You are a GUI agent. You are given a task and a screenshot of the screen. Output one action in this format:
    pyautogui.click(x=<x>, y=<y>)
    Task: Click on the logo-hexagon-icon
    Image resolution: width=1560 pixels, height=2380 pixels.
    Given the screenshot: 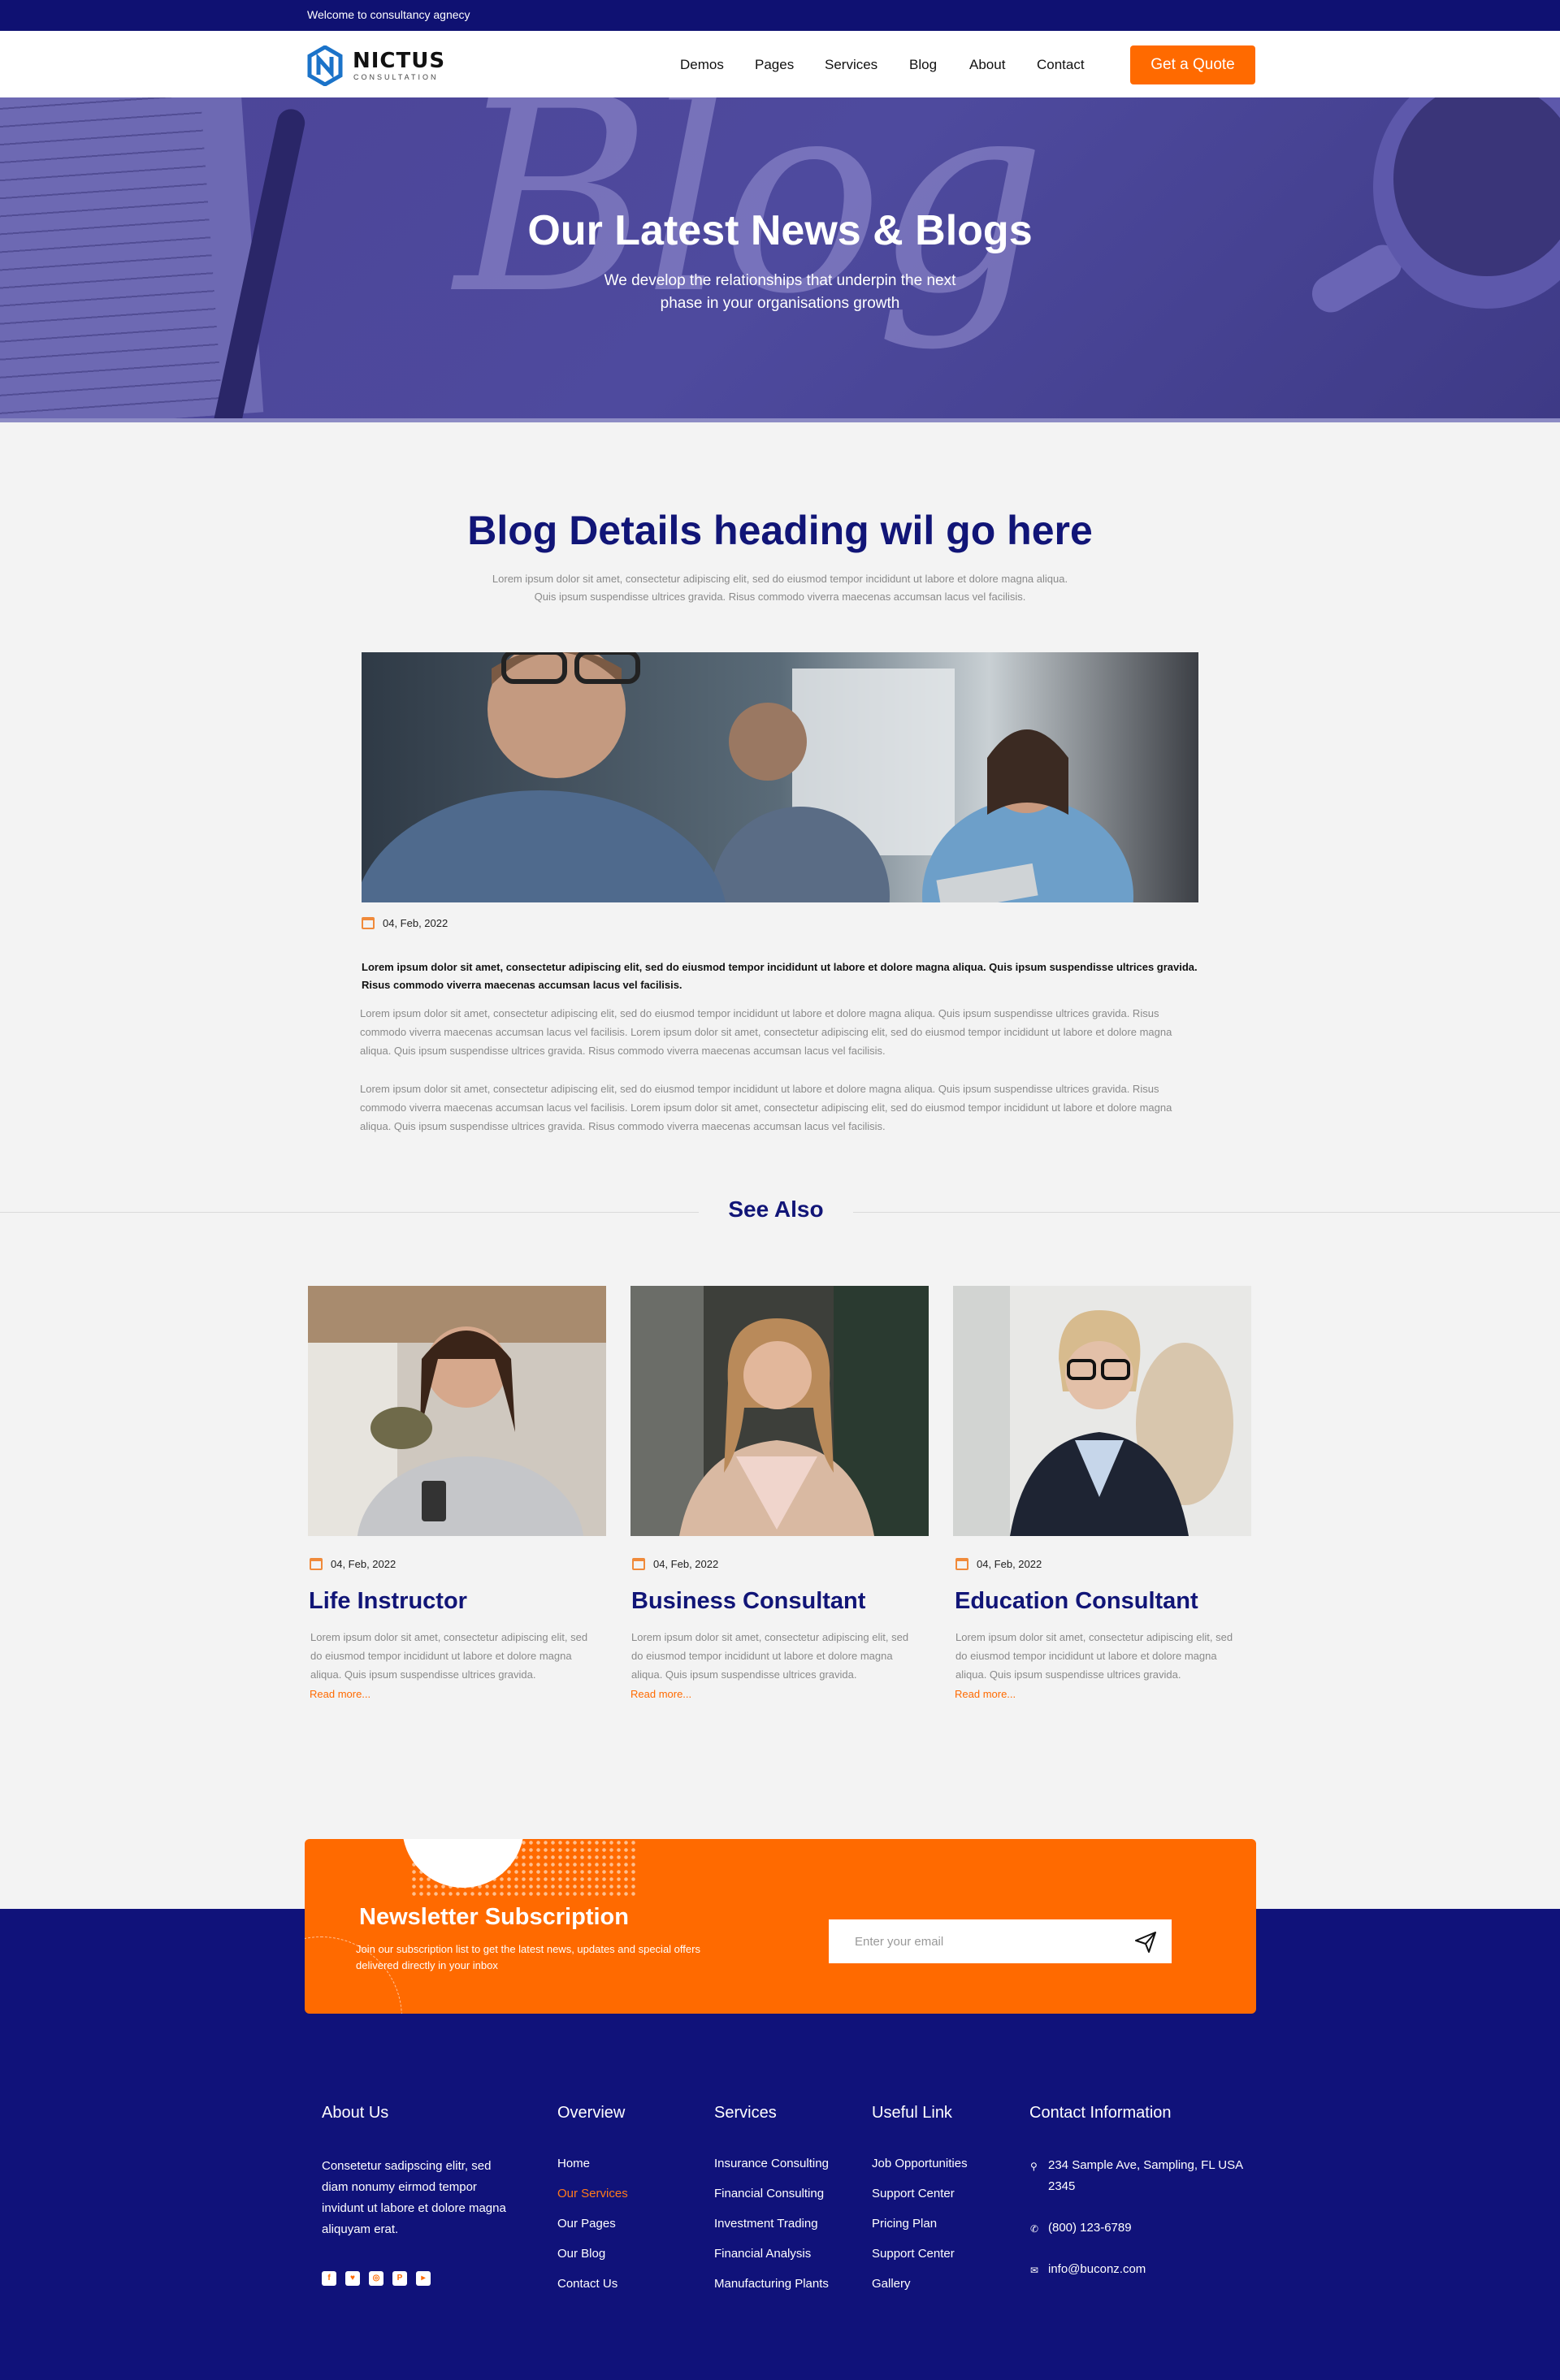 What is the action you would take?
    pyautogui.click(x=325, y=65)
    